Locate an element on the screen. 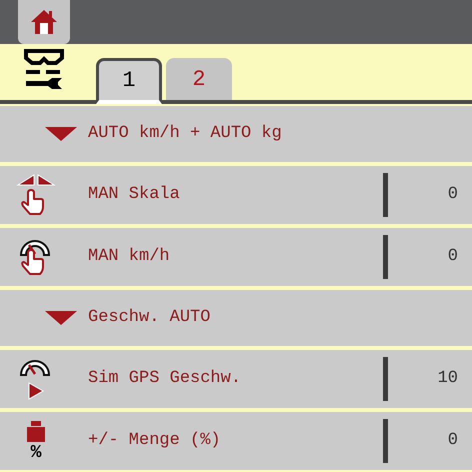  tab: 1 is located at coordinates (129, 81).